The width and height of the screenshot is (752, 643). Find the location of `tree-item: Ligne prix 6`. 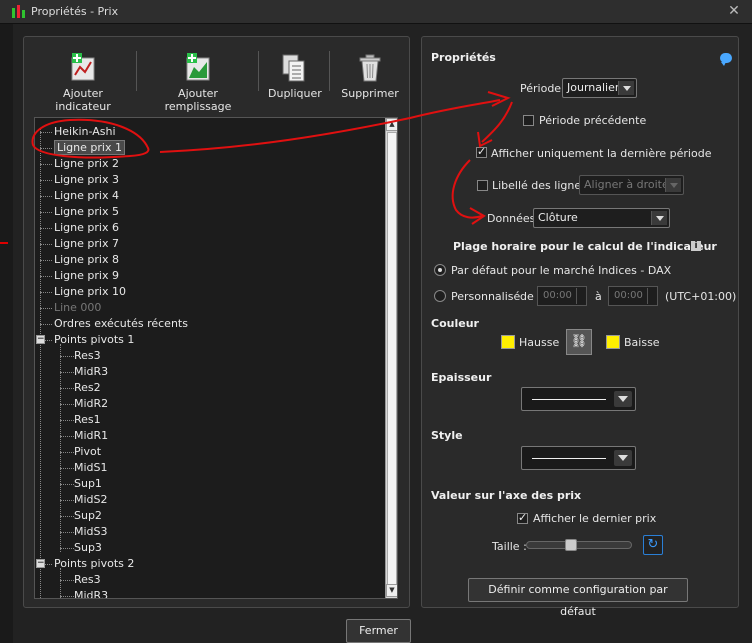

tree-item: Ligne prix 6 is located at coordinates (86, 228).